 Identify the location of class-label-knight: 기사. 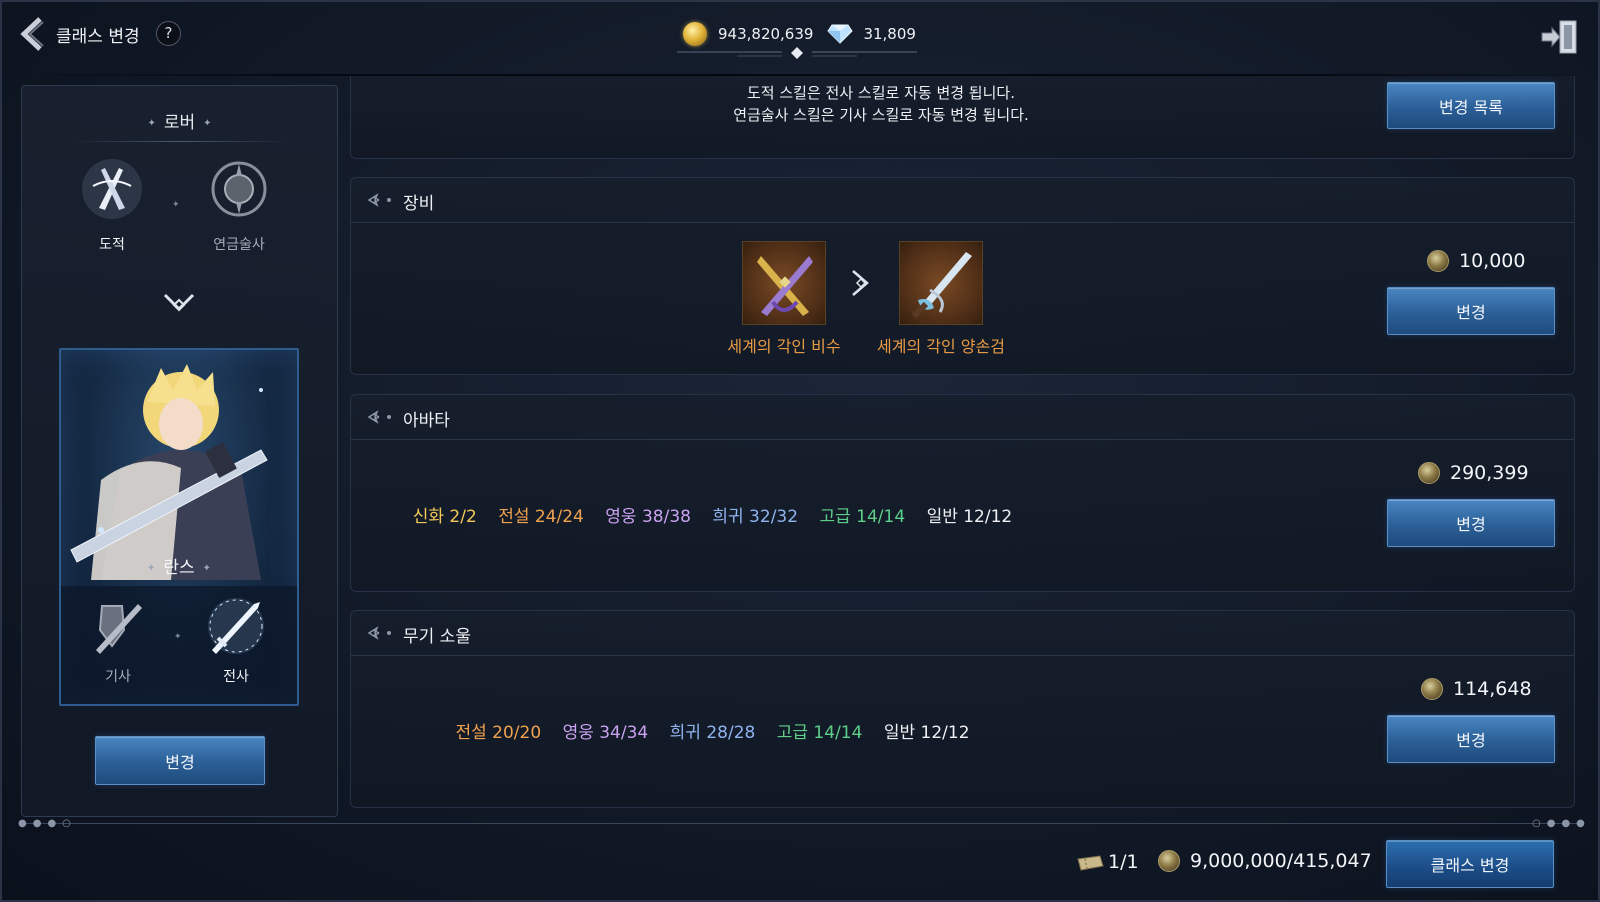
(118, 677).